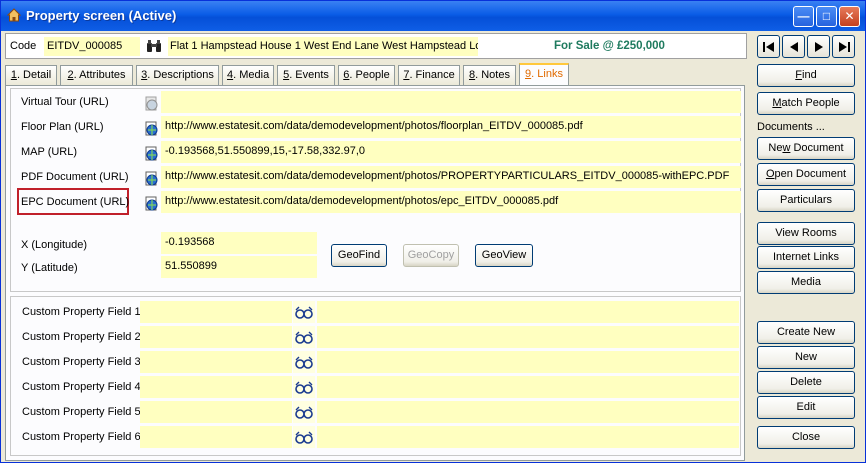 The image size is (866, 463). I want to click on custom-field-label: Custom Property Field 5, so click(81, 412).